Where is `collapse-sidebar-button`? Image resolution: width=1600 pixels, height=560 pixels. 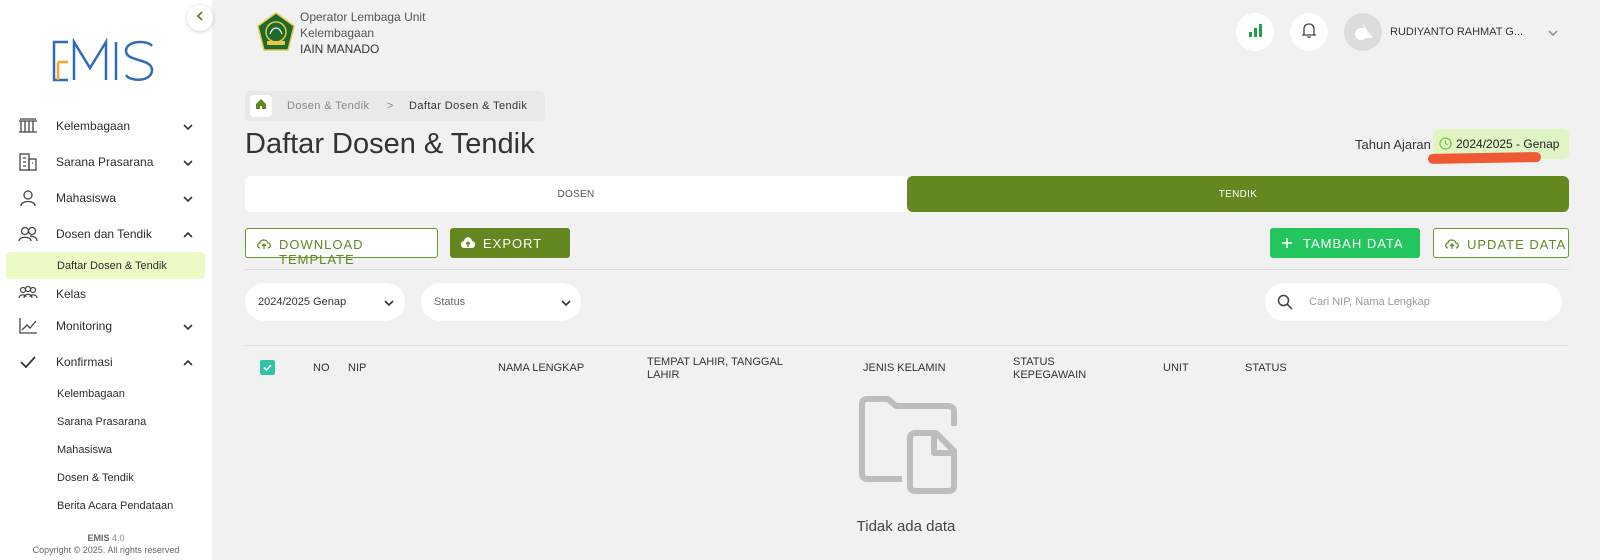 collapse-sidebar-button is located at coordinates (200, 18).